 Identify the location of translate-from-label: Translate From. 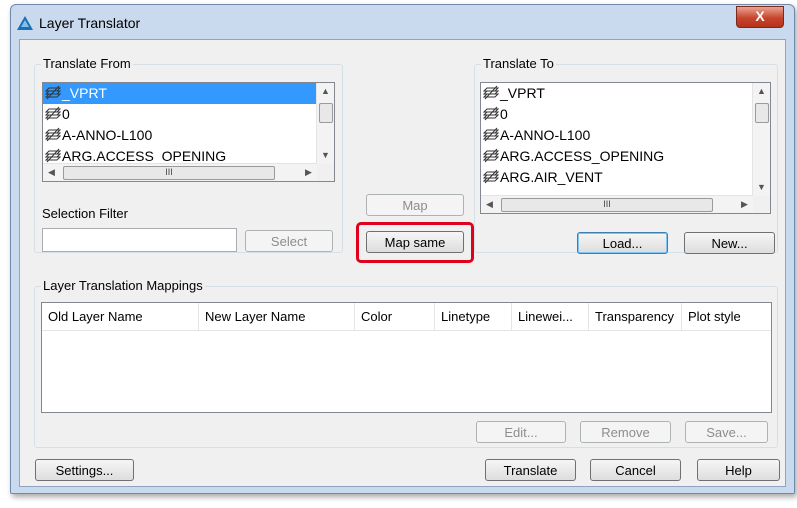
(87, 63).